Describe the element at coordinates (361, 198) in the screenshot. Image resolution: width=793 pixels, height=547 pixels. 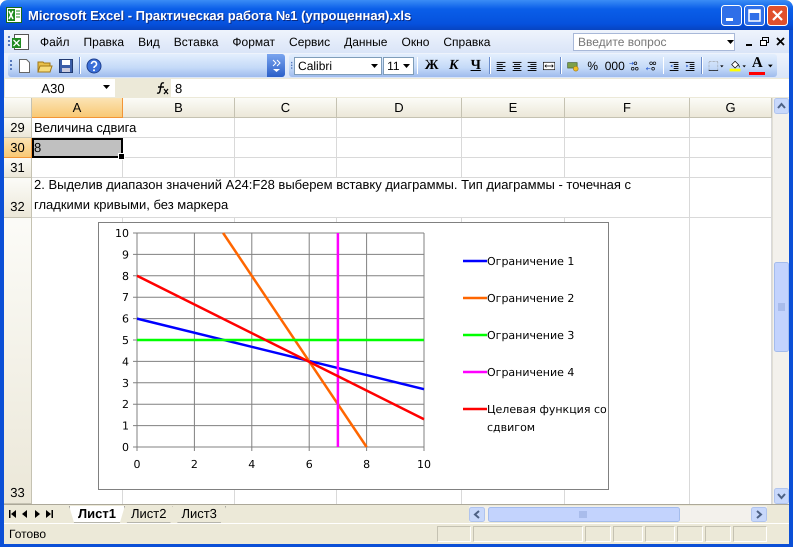
I see `cell-text: 2. Выделив диапазон значений A24:F28 выберем вставку диаграммы. Тип диаграммы - точечная с гладкими кривыми, без маркера` at that location.